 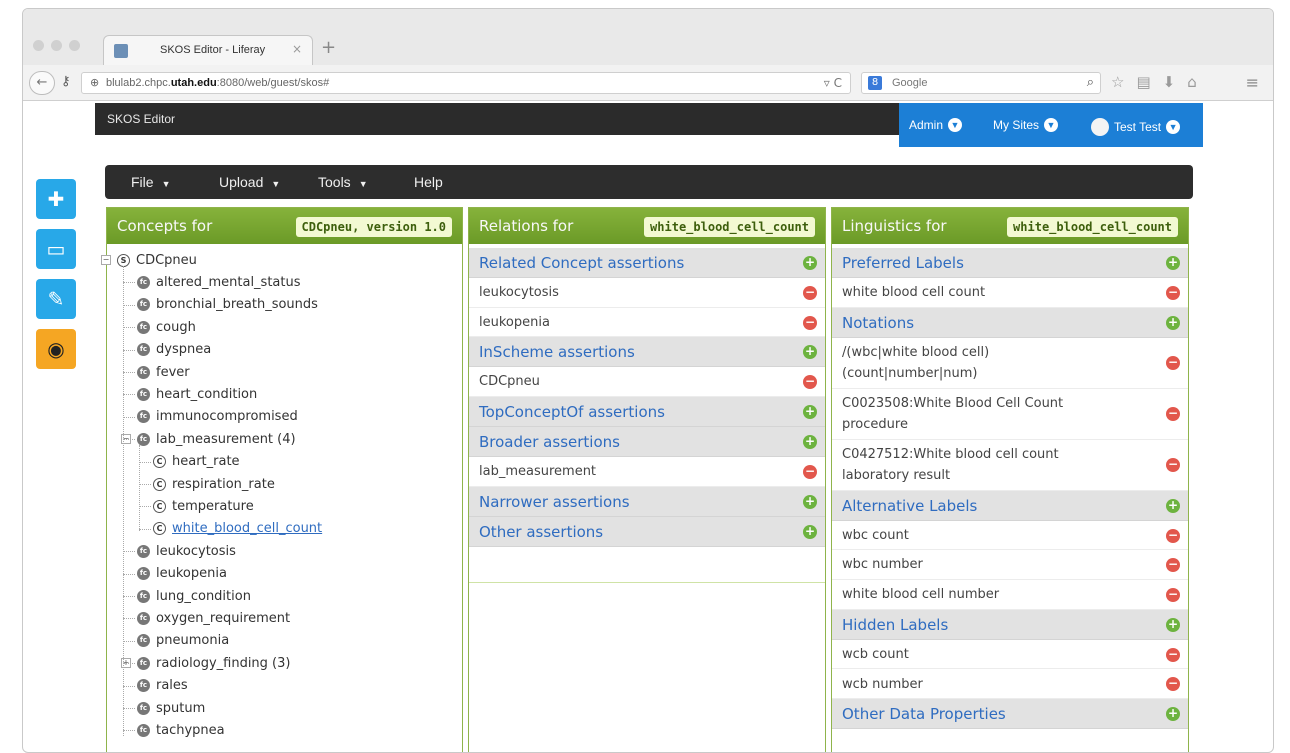 What do you see at coordinates (192, 640) in the screenshot?
I see `tree-node-label: pneumonia` at bounding box center [192, 640].